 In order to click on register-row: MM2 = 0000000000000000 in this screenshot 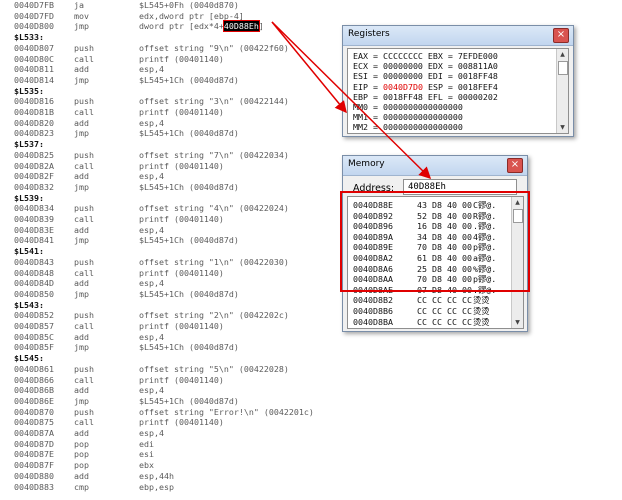, I will do `click(408, 127)`.